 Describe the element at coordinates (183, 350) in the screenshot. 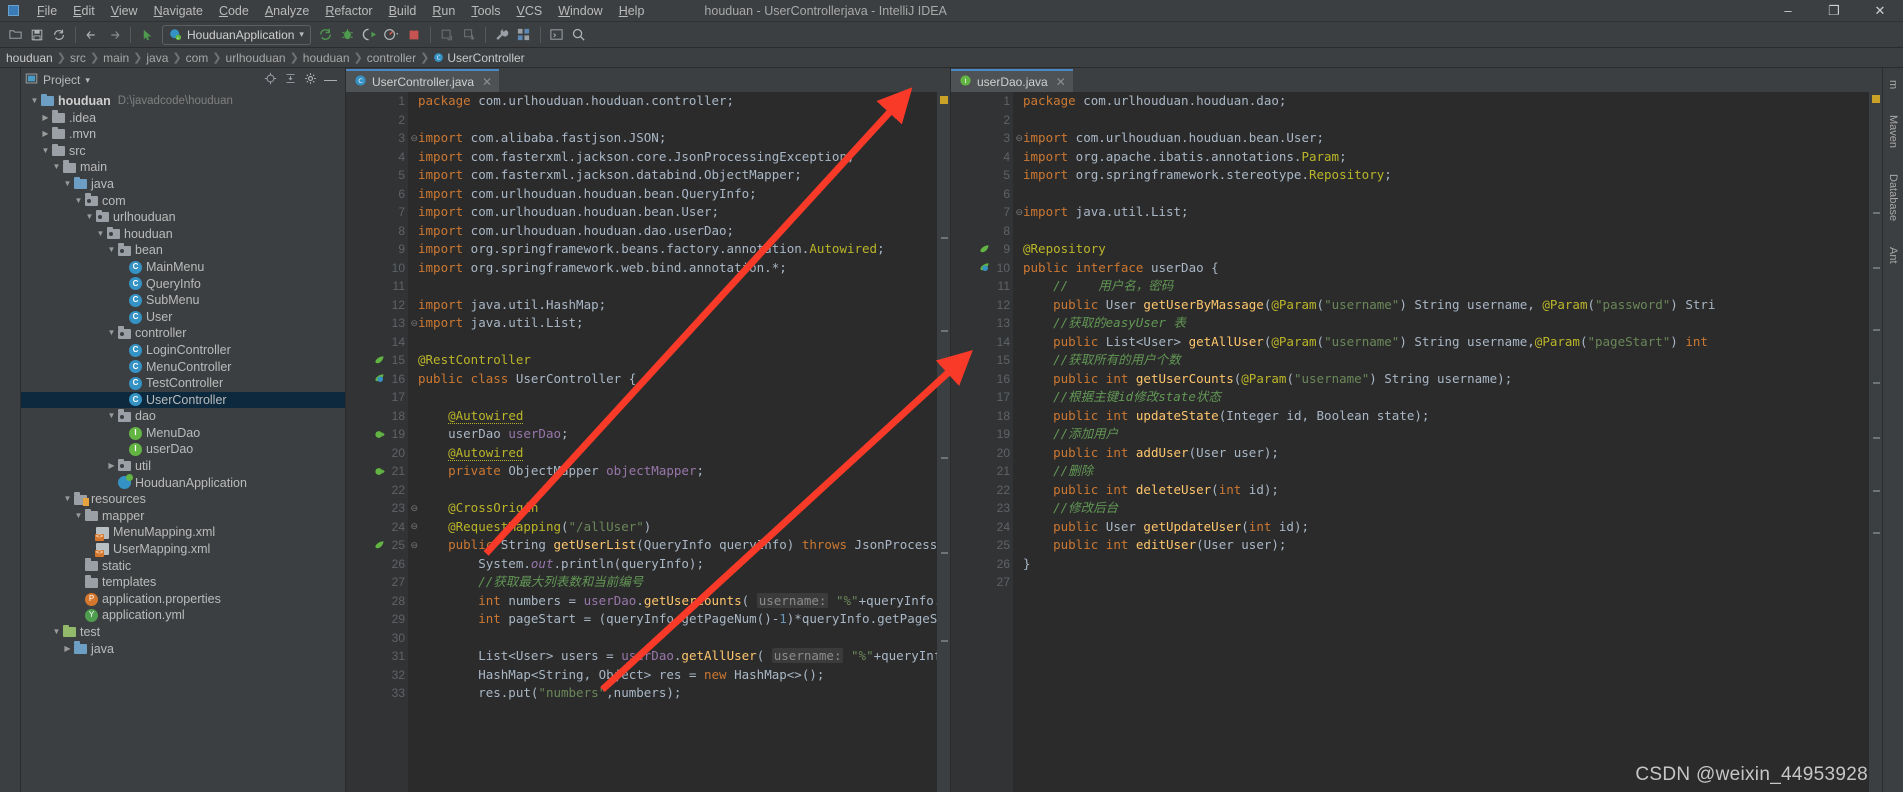

I see `tree-node-logincontroller: C LoginController` at that location.